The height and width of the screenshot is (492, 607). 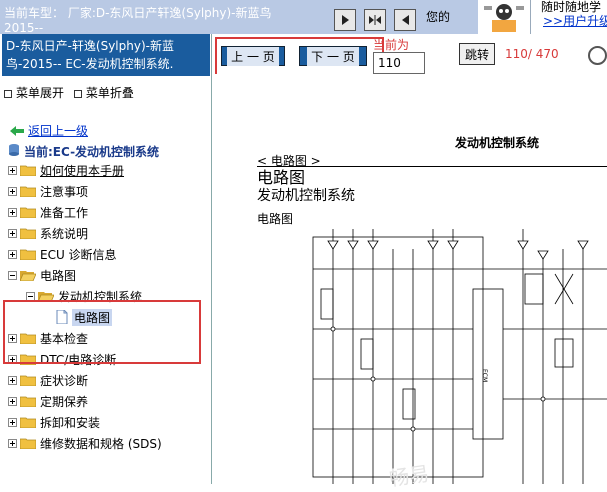 What do you see at coordinates (64, 233) in the screenshot?
I see `tree-item-label: 系统说明` at bounding box center [64, 233].